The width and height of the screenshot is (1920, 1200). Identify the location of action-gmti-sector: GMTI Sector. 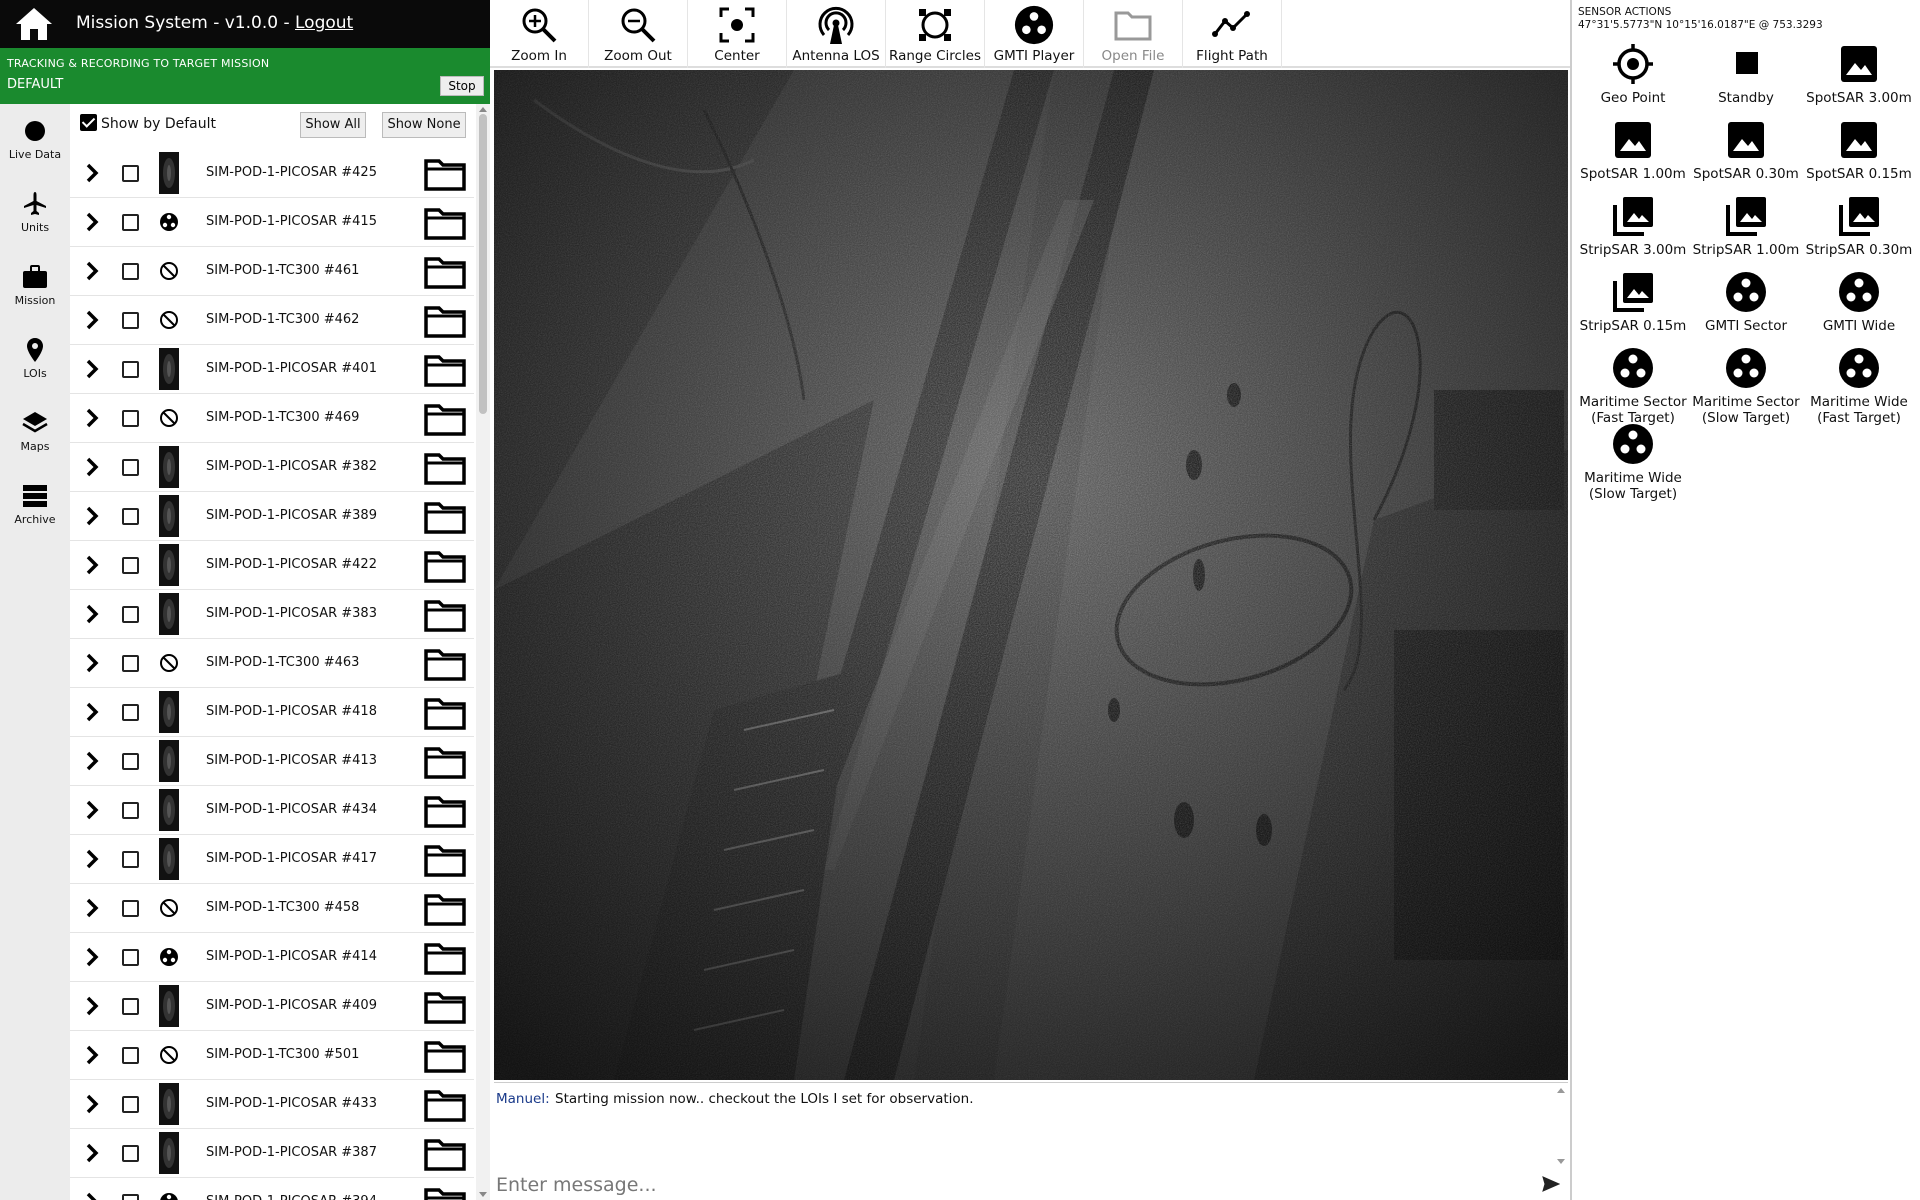
(1746, 302).